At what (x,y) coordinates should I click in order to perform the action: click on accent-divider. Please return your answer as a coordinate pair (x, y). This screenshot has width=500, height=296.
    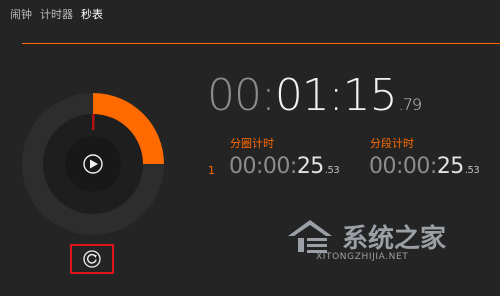
    Looking at the image, I should click on (261, 43).